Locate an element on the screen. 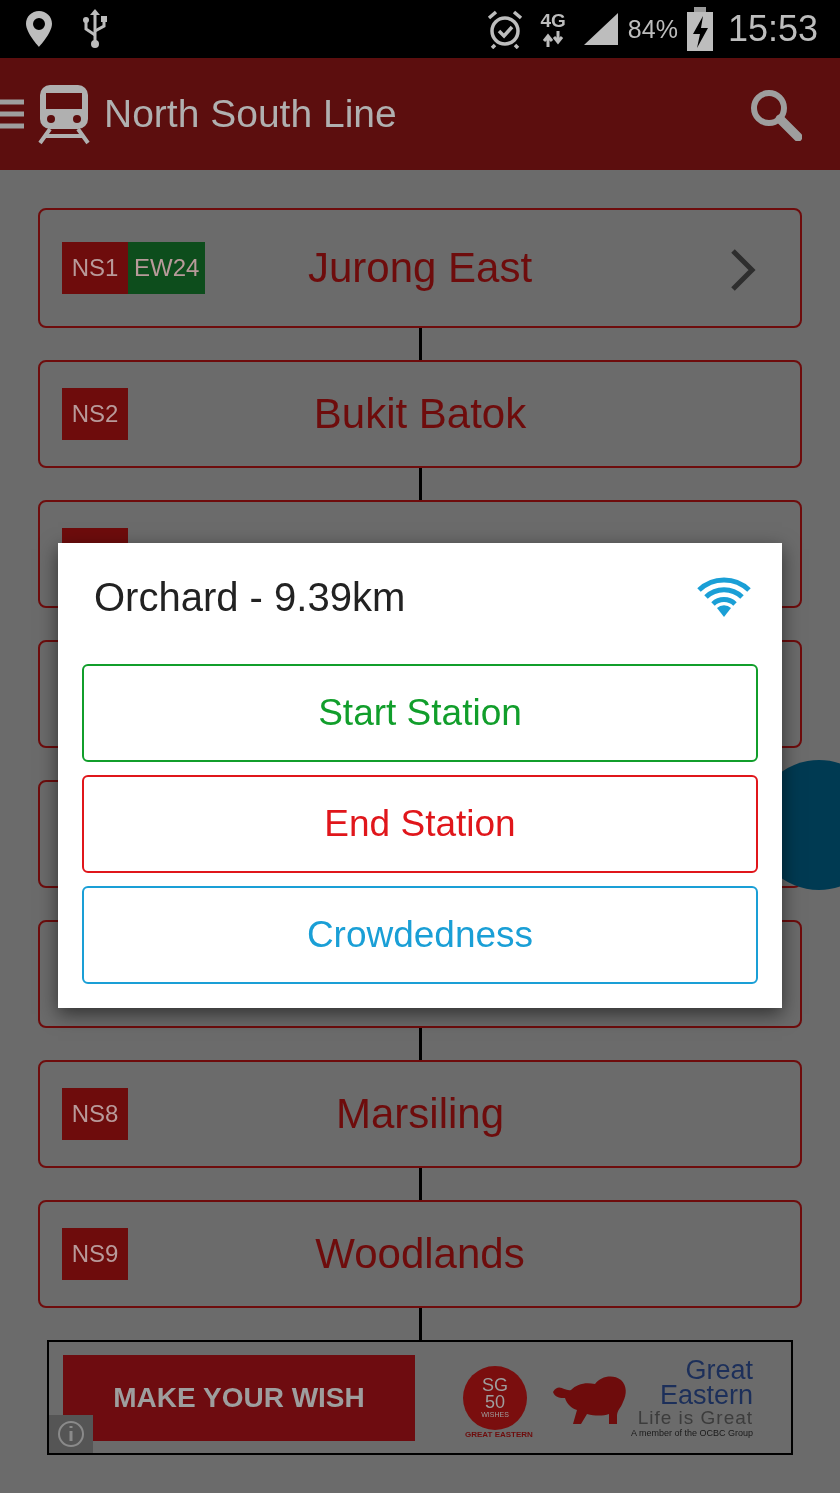  line-code-badge: NS9 is located at coordinates (95, 1254).